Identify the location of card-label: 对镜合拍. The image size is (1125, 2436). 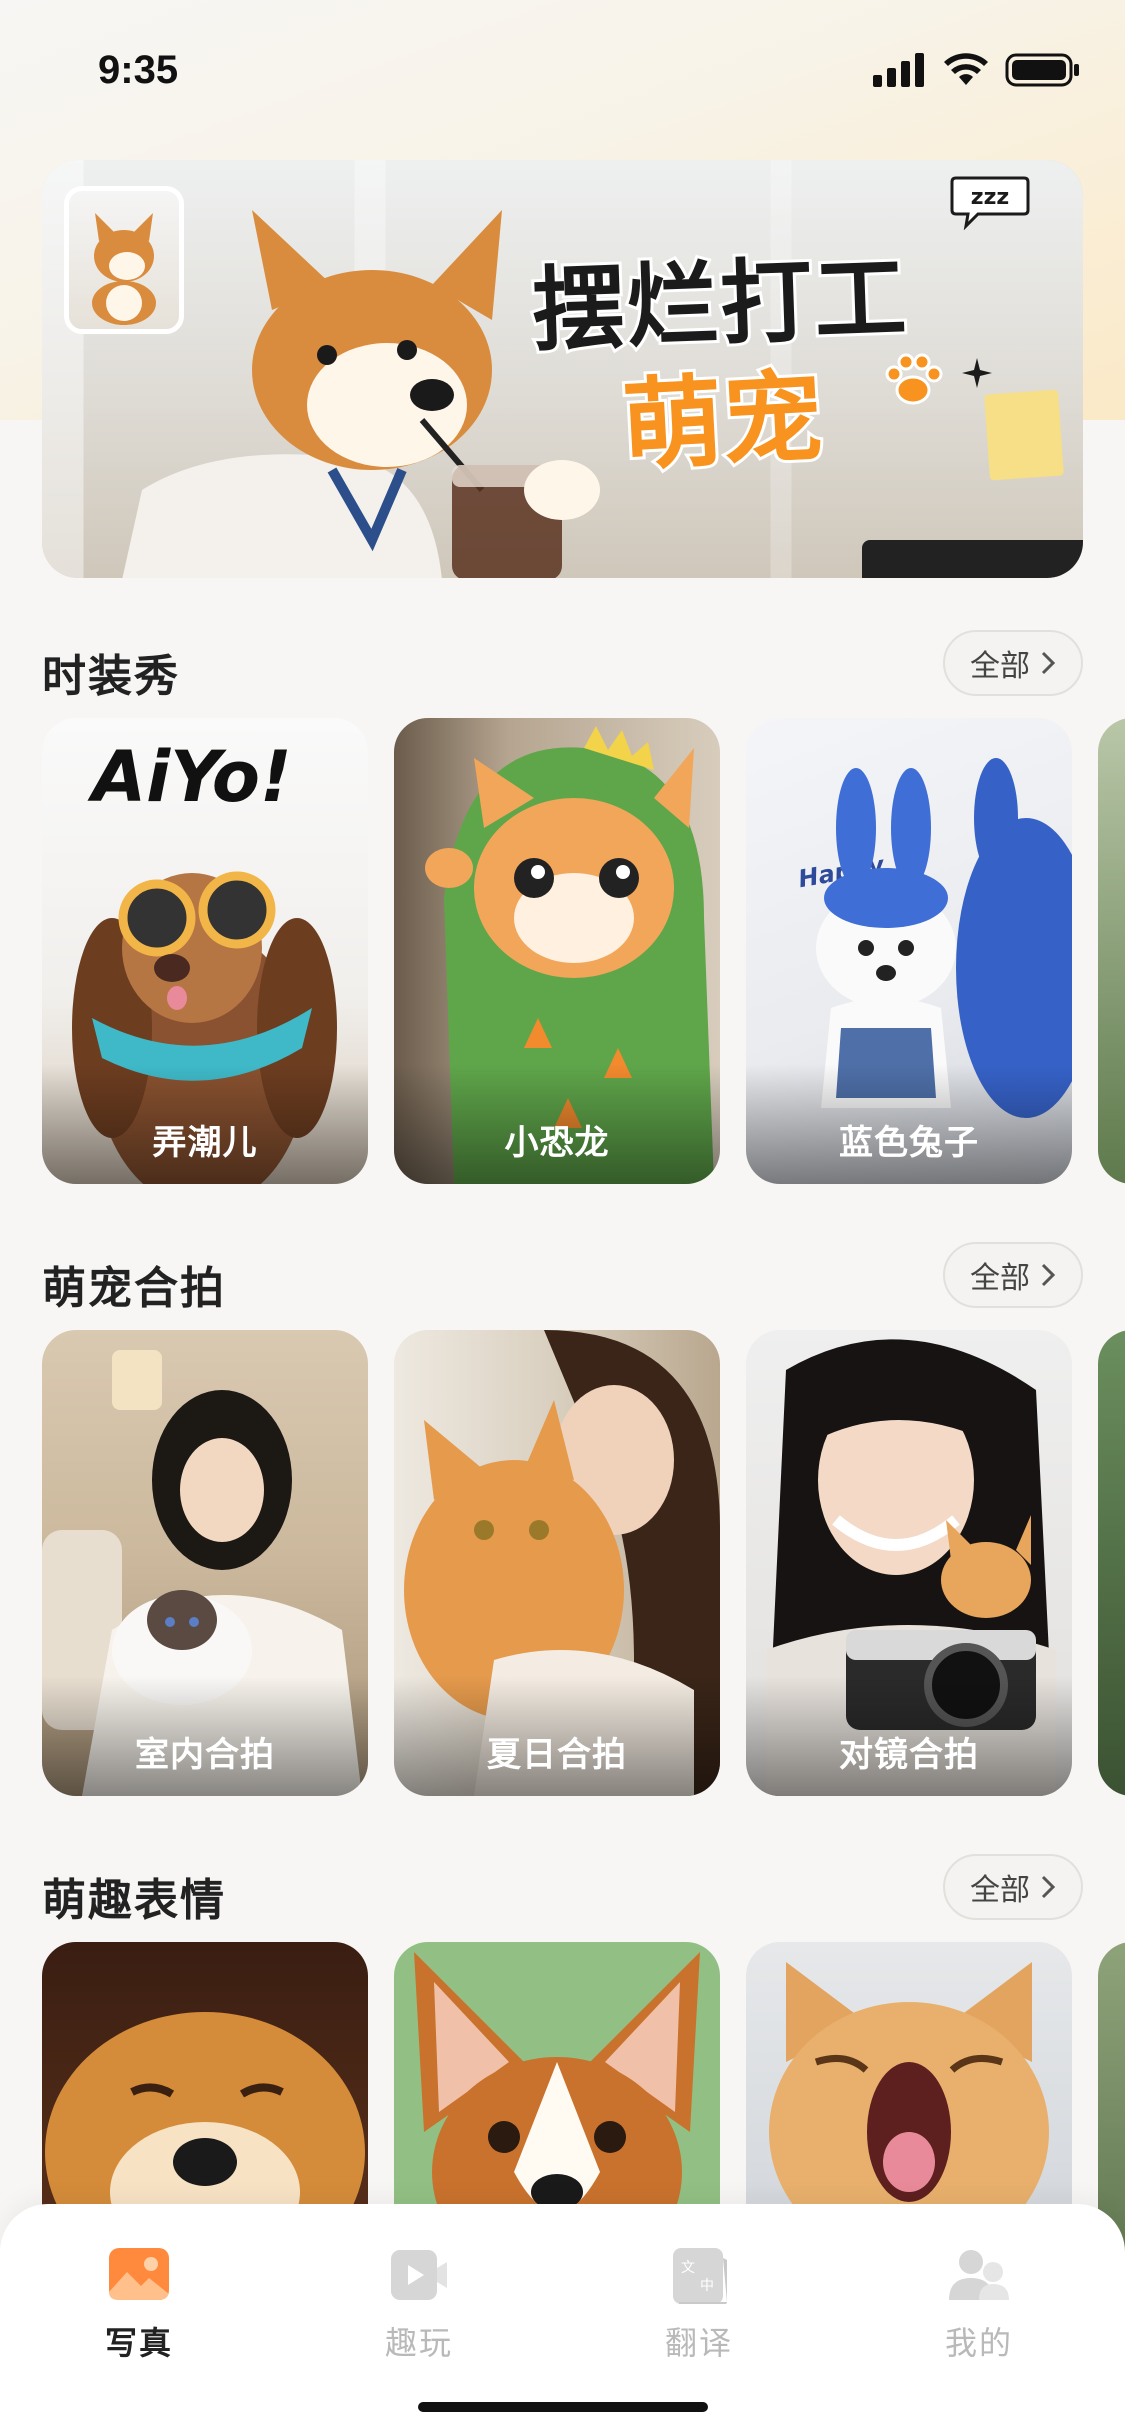
(909, 1755).